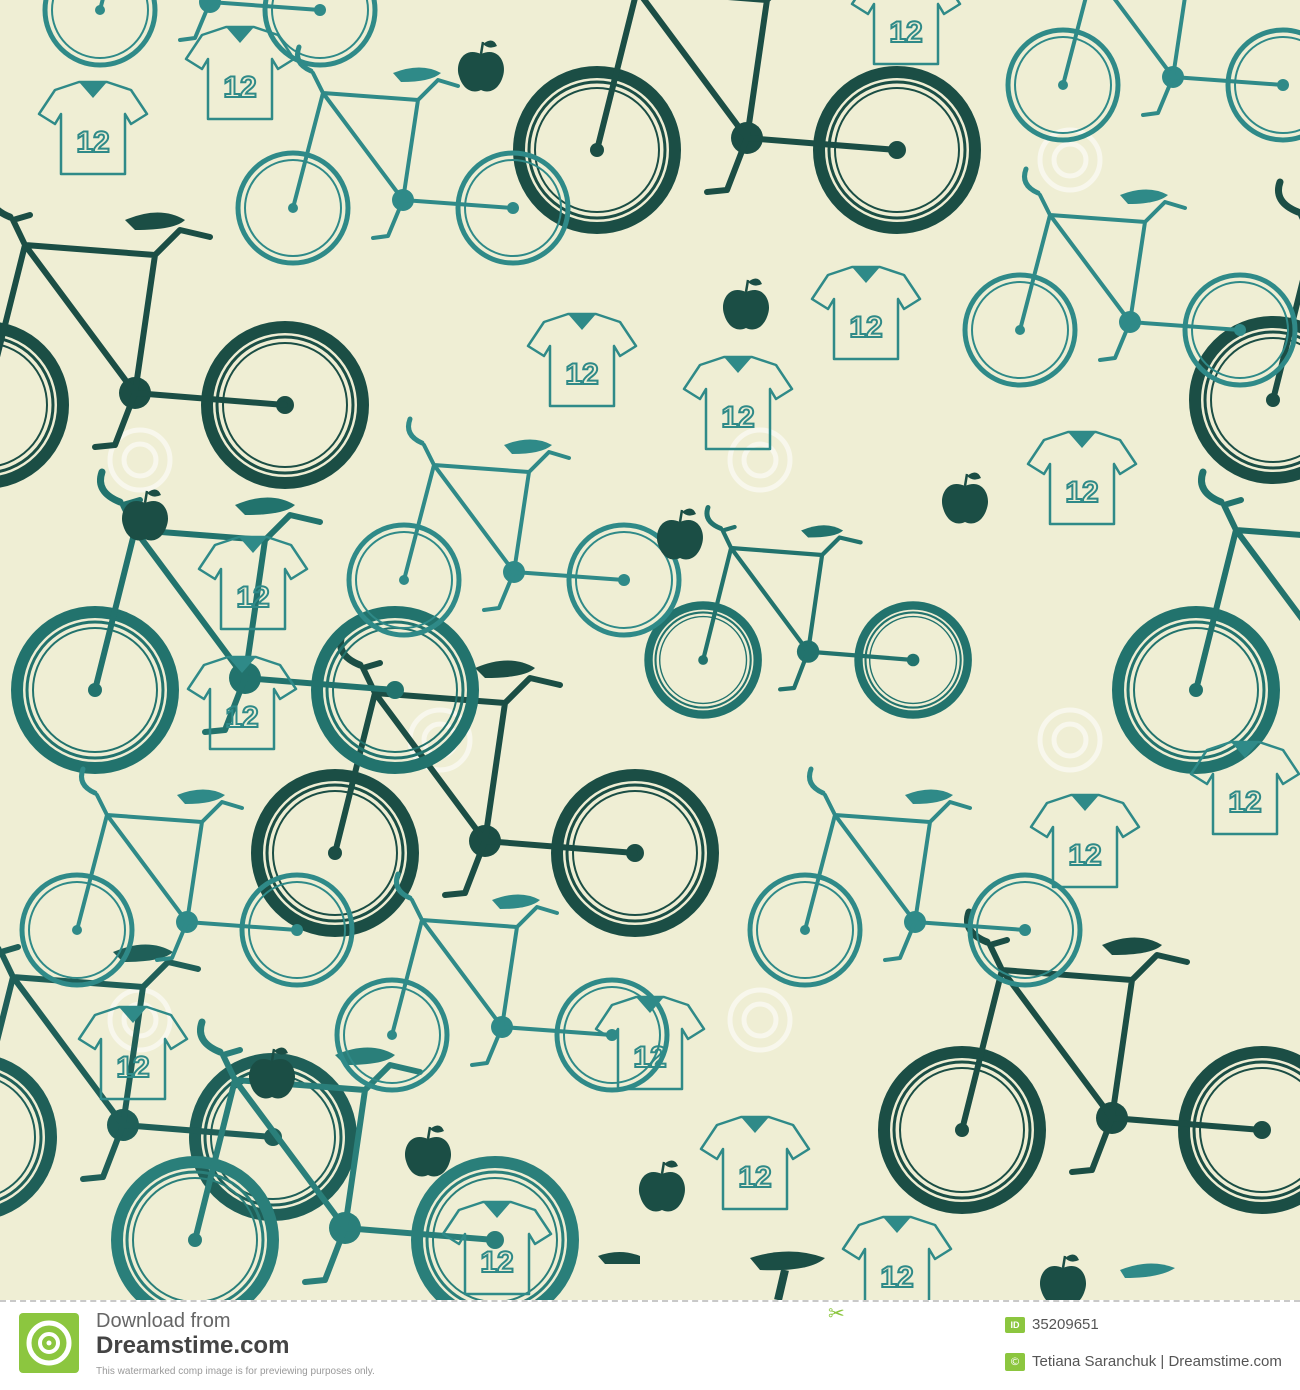  What do you see at coordinates (1015, 1325) in the screenshot?
I see `id-badge: ID` at bounding box center [1015, 1325].